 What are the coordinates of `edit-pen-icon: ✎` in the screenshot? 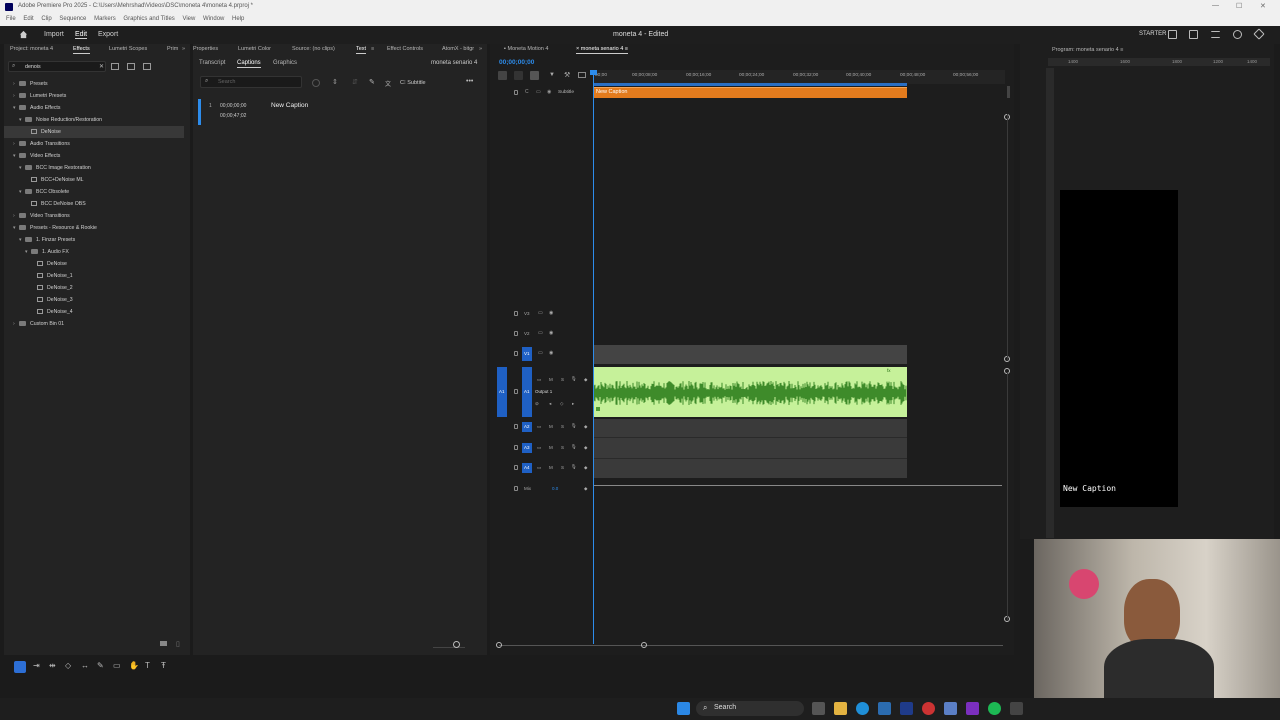 It's located at (372, 82).